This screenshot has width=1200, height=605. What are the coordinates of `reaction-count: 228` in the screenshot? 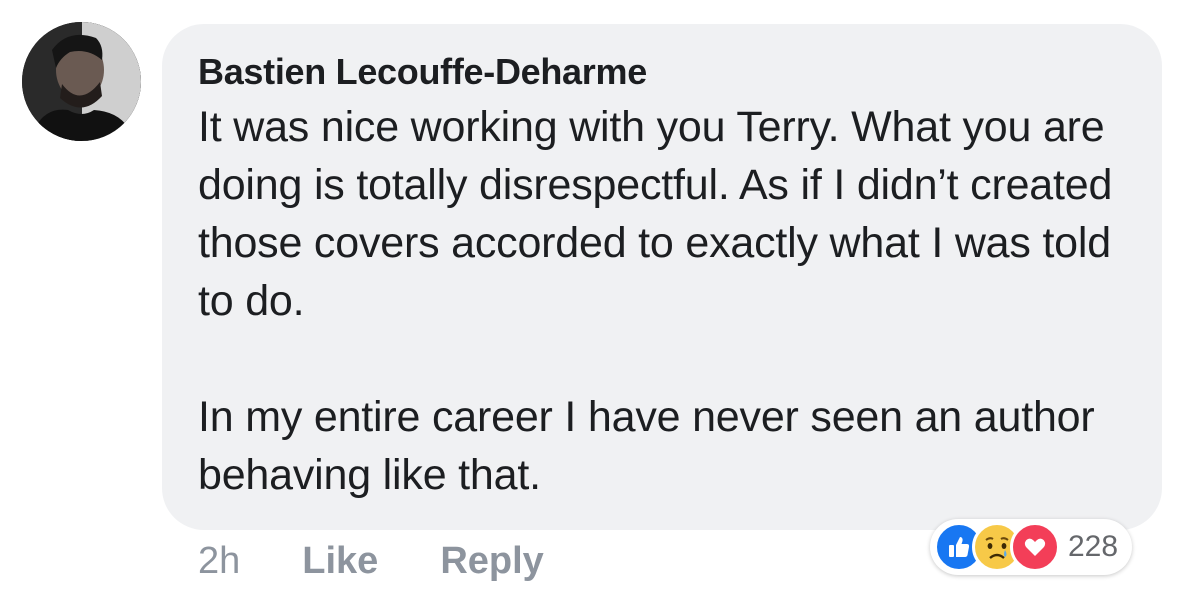 It's located at (1093, 546).